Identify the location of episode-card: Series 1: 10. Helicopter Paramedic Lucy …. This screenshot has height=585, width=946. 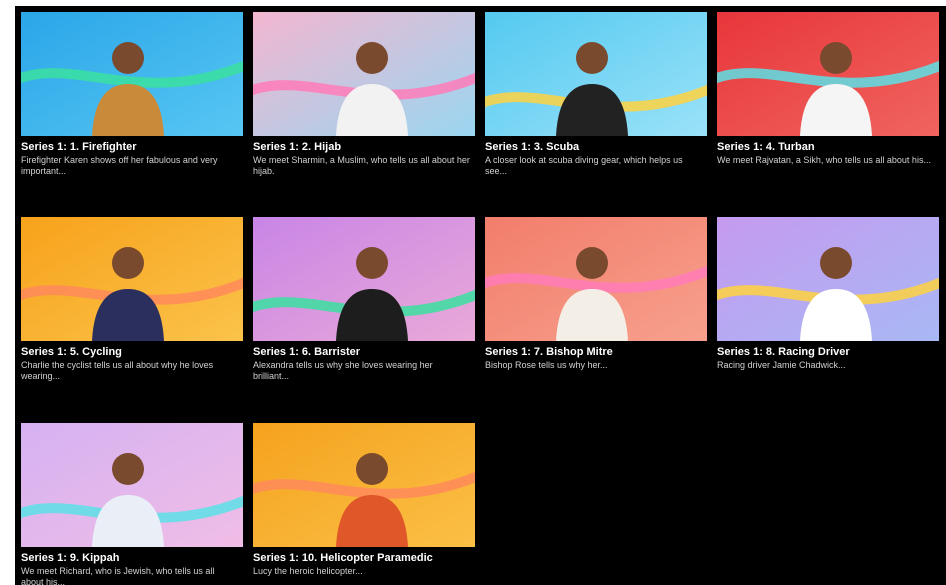
(364, 504).